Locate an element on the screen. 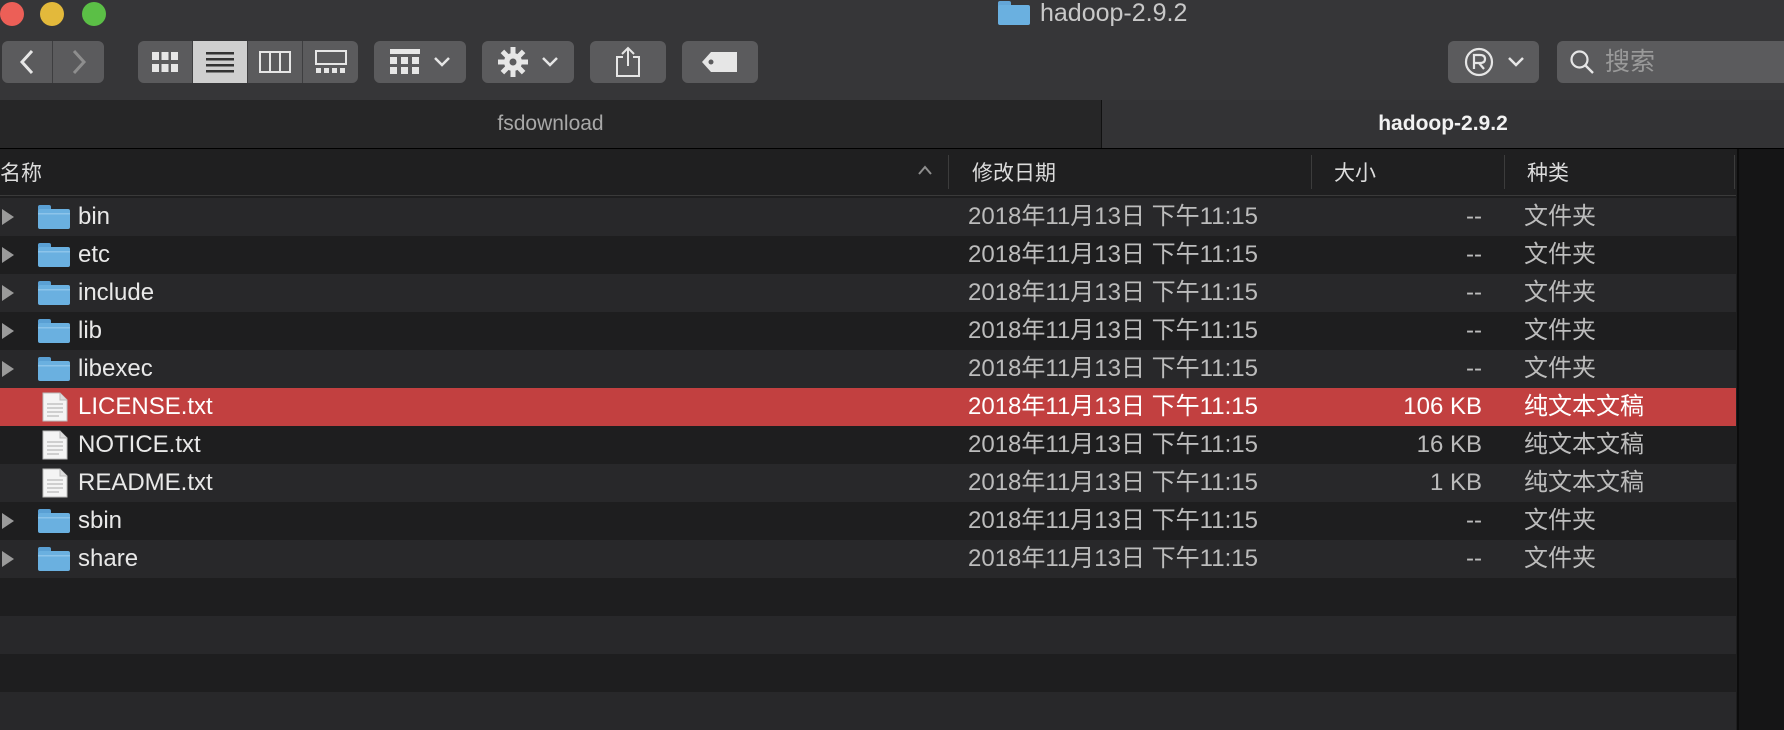  column-view-button is located at coordinates (275, 62).